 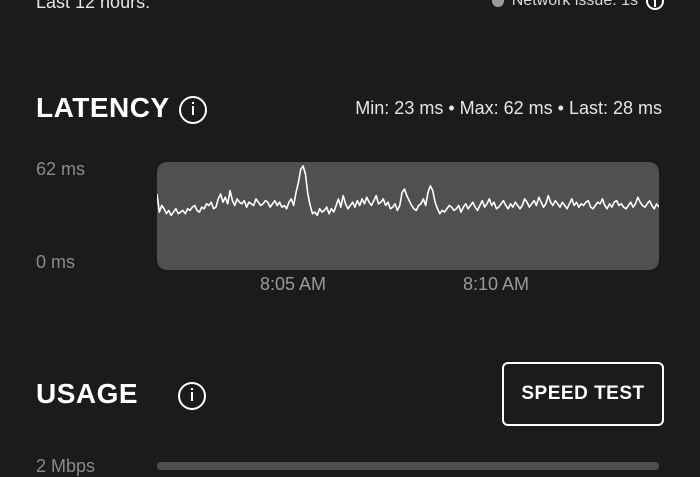 What do you see at coordinates (87, 393) in the screenshot?
I see `usage-title: USAGE` at bounding box center [87, 393].